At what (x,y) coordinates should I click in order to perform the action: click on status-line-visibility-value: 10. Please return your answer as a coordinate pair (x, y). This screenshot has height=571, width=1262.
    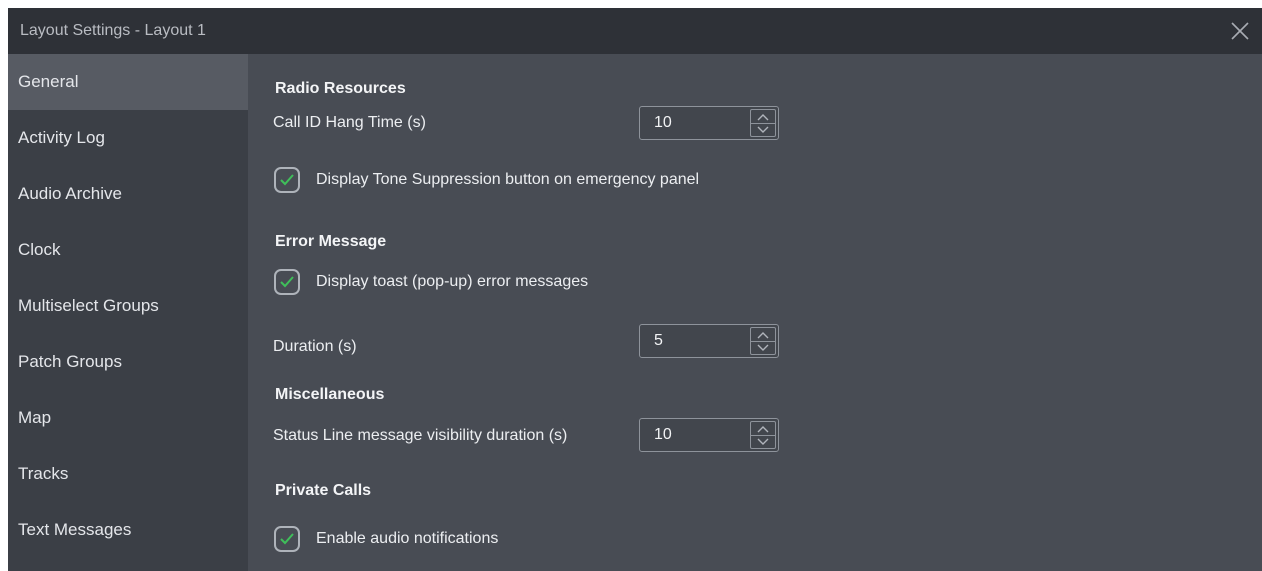
    Looking at the image, I should click on (663, 435).